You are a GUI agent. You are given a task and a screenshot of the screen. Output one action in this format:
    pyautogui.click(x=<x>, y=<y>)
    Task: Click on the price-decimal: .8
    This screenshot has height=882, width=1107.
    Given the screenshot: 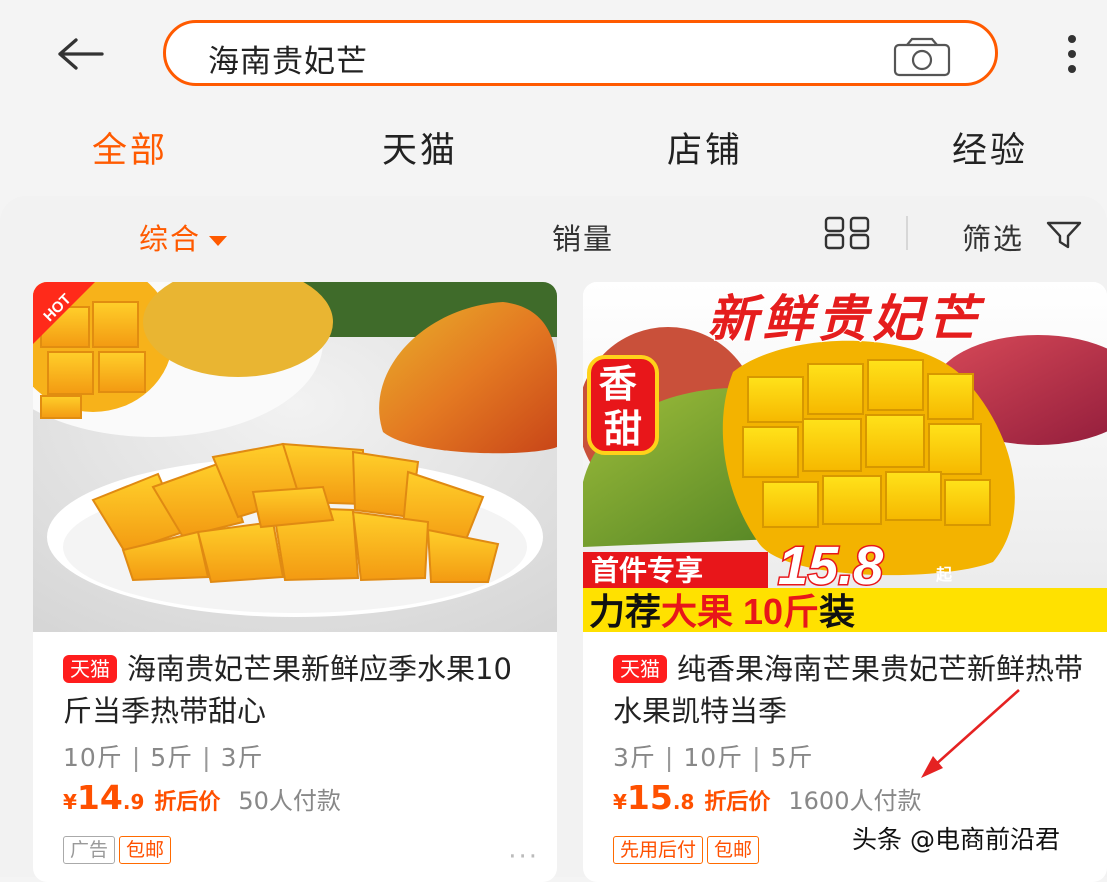 What is the action you would take?
    pyautogui.click(x=683, y=802)
    